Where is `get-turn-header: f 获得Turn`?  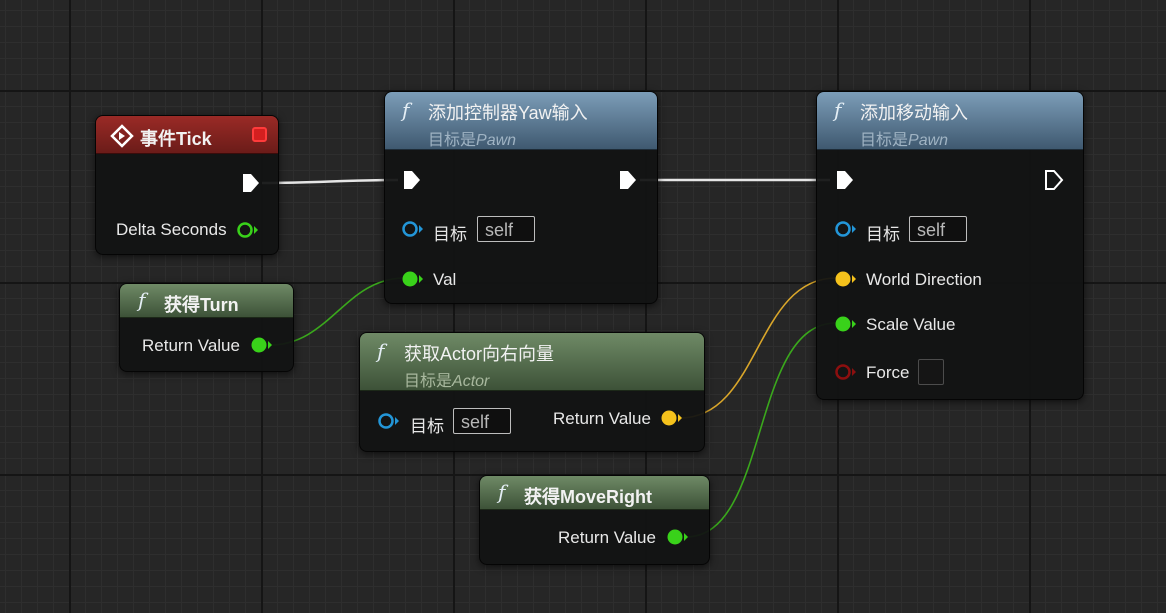 get-turn-header: f 获得Turn is located at coordinates (206, 301).